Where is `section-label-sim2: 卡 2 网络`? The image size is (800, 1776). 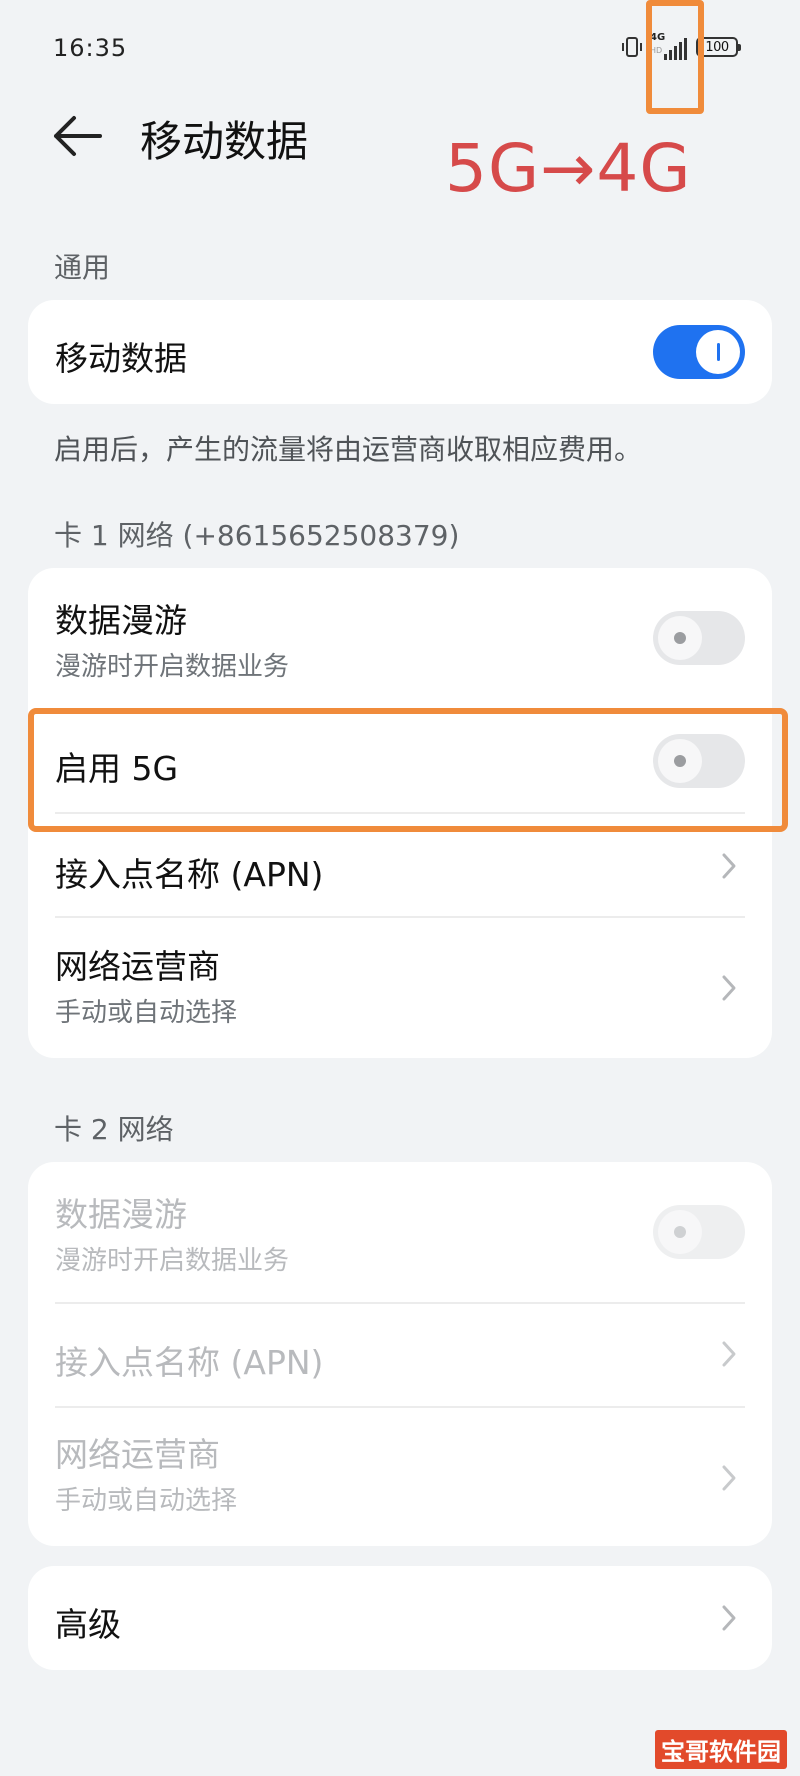
section-label-sim2: 卡 2 网络 is located at coordinates (114, 1129).